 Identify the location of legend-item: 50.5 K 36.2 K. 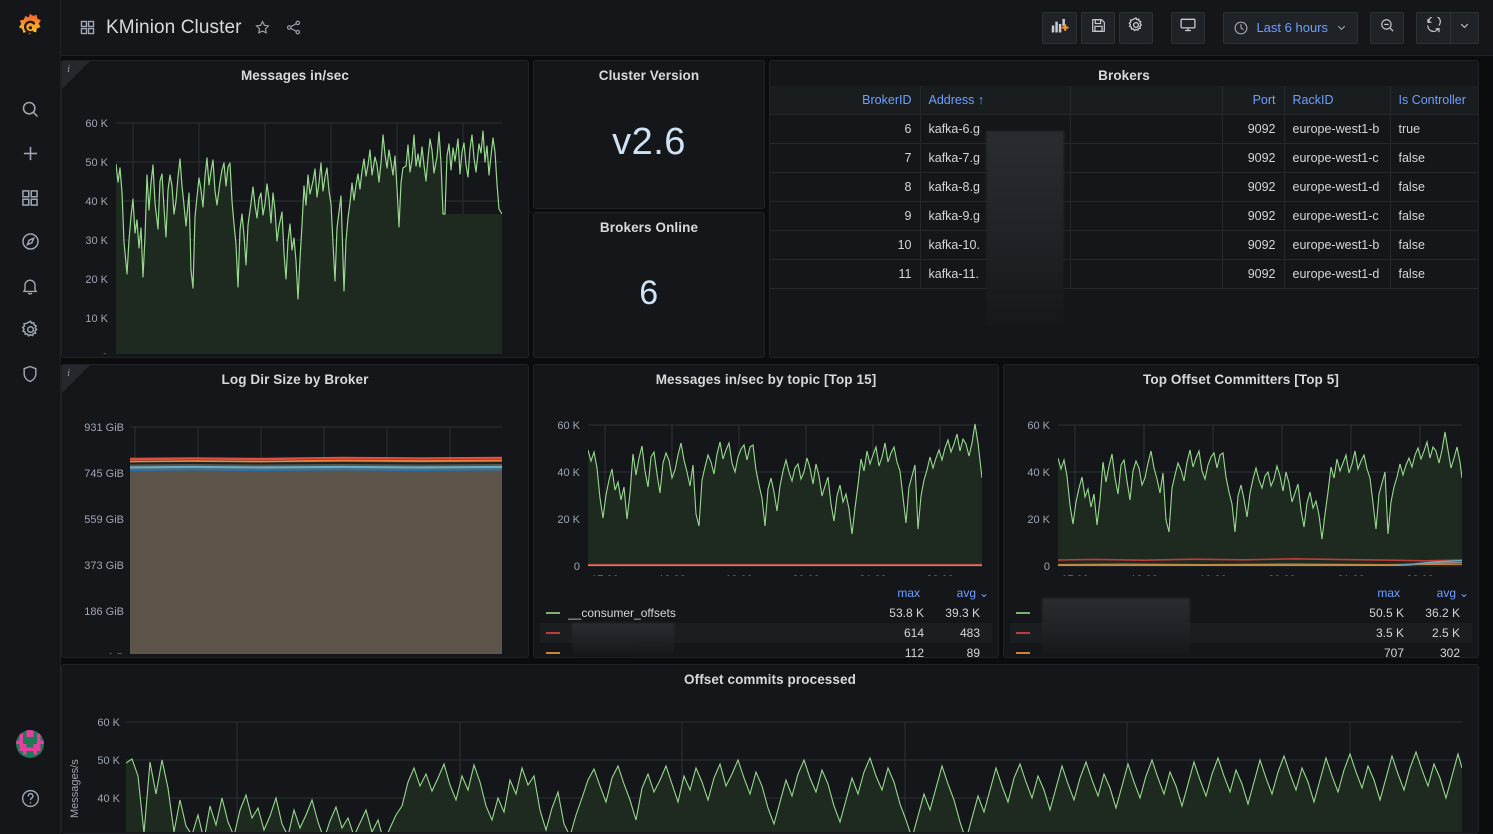
(1241, 613).